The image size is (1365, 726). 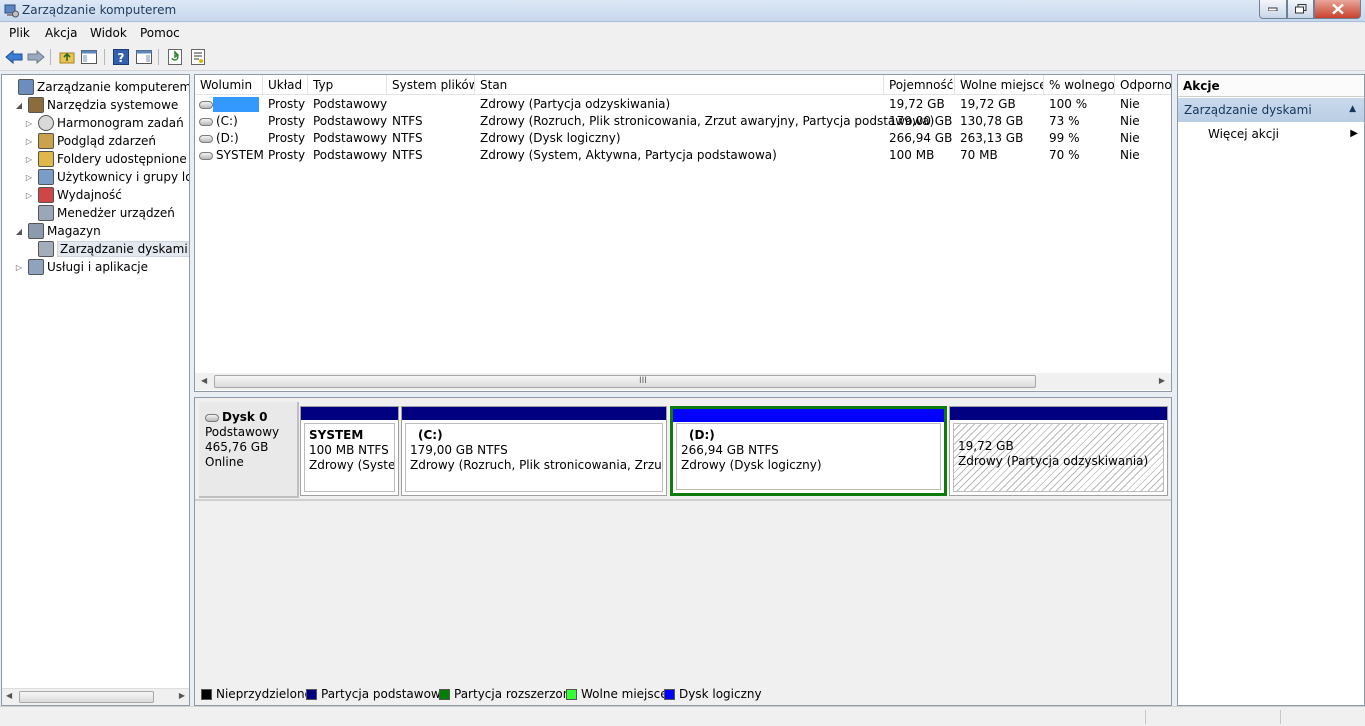 I want to click on column-header-percent-free: % wolnego, so click(x=1079, y=85).